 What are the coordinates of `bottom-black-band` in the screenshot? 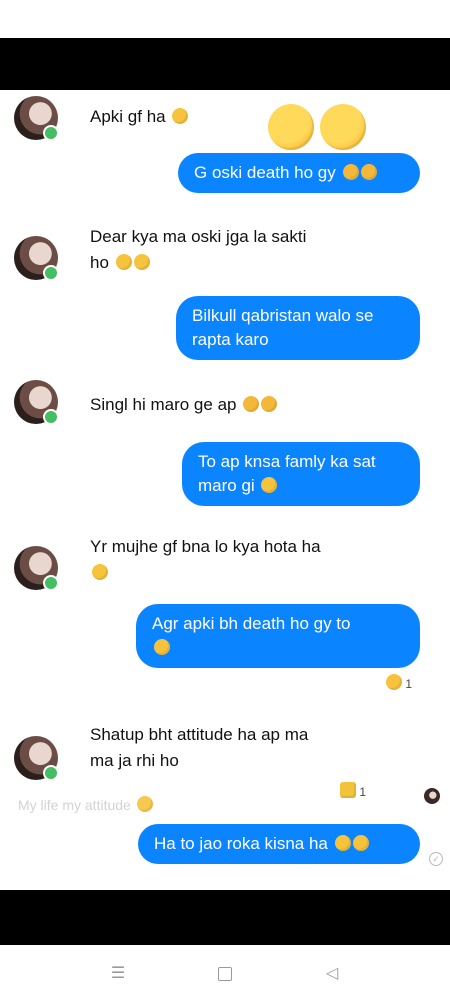 It's located at (225, 917).